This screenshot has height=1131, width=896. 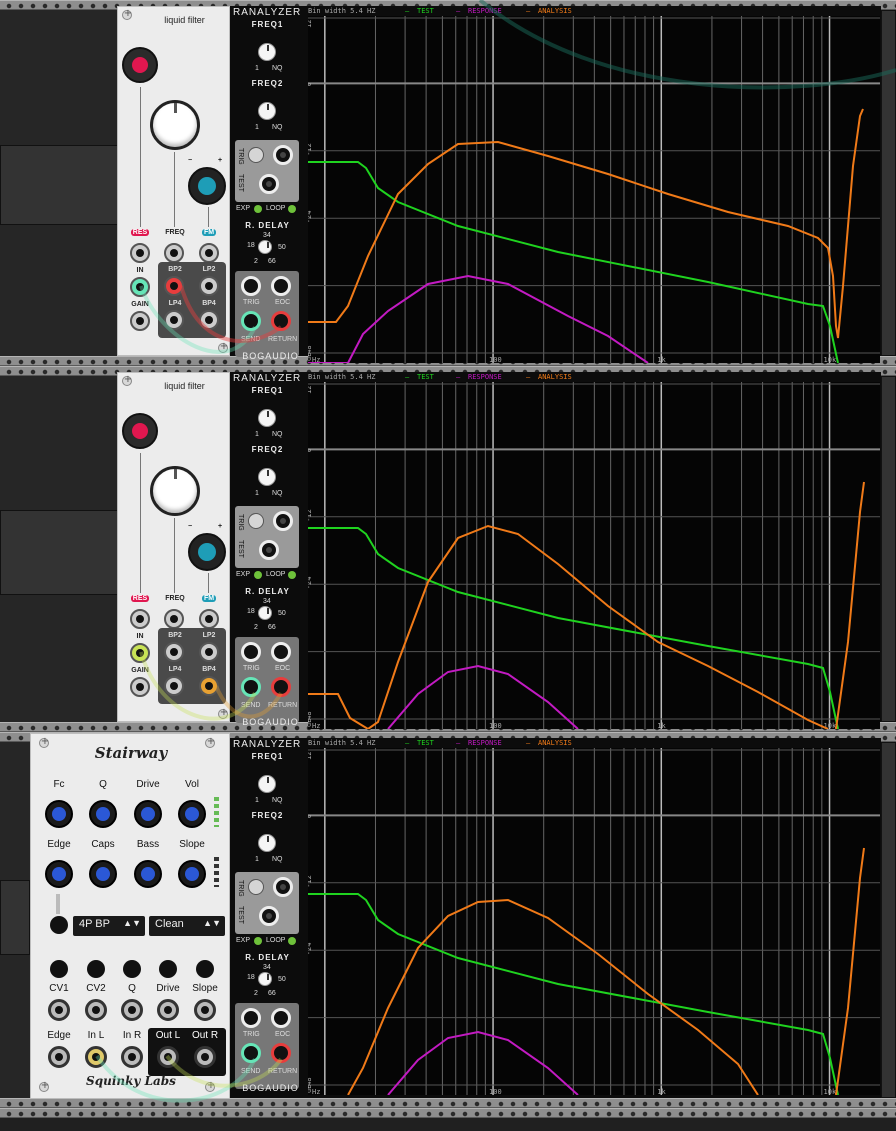 I want to click on q-knob, so click(x=103, y=814).